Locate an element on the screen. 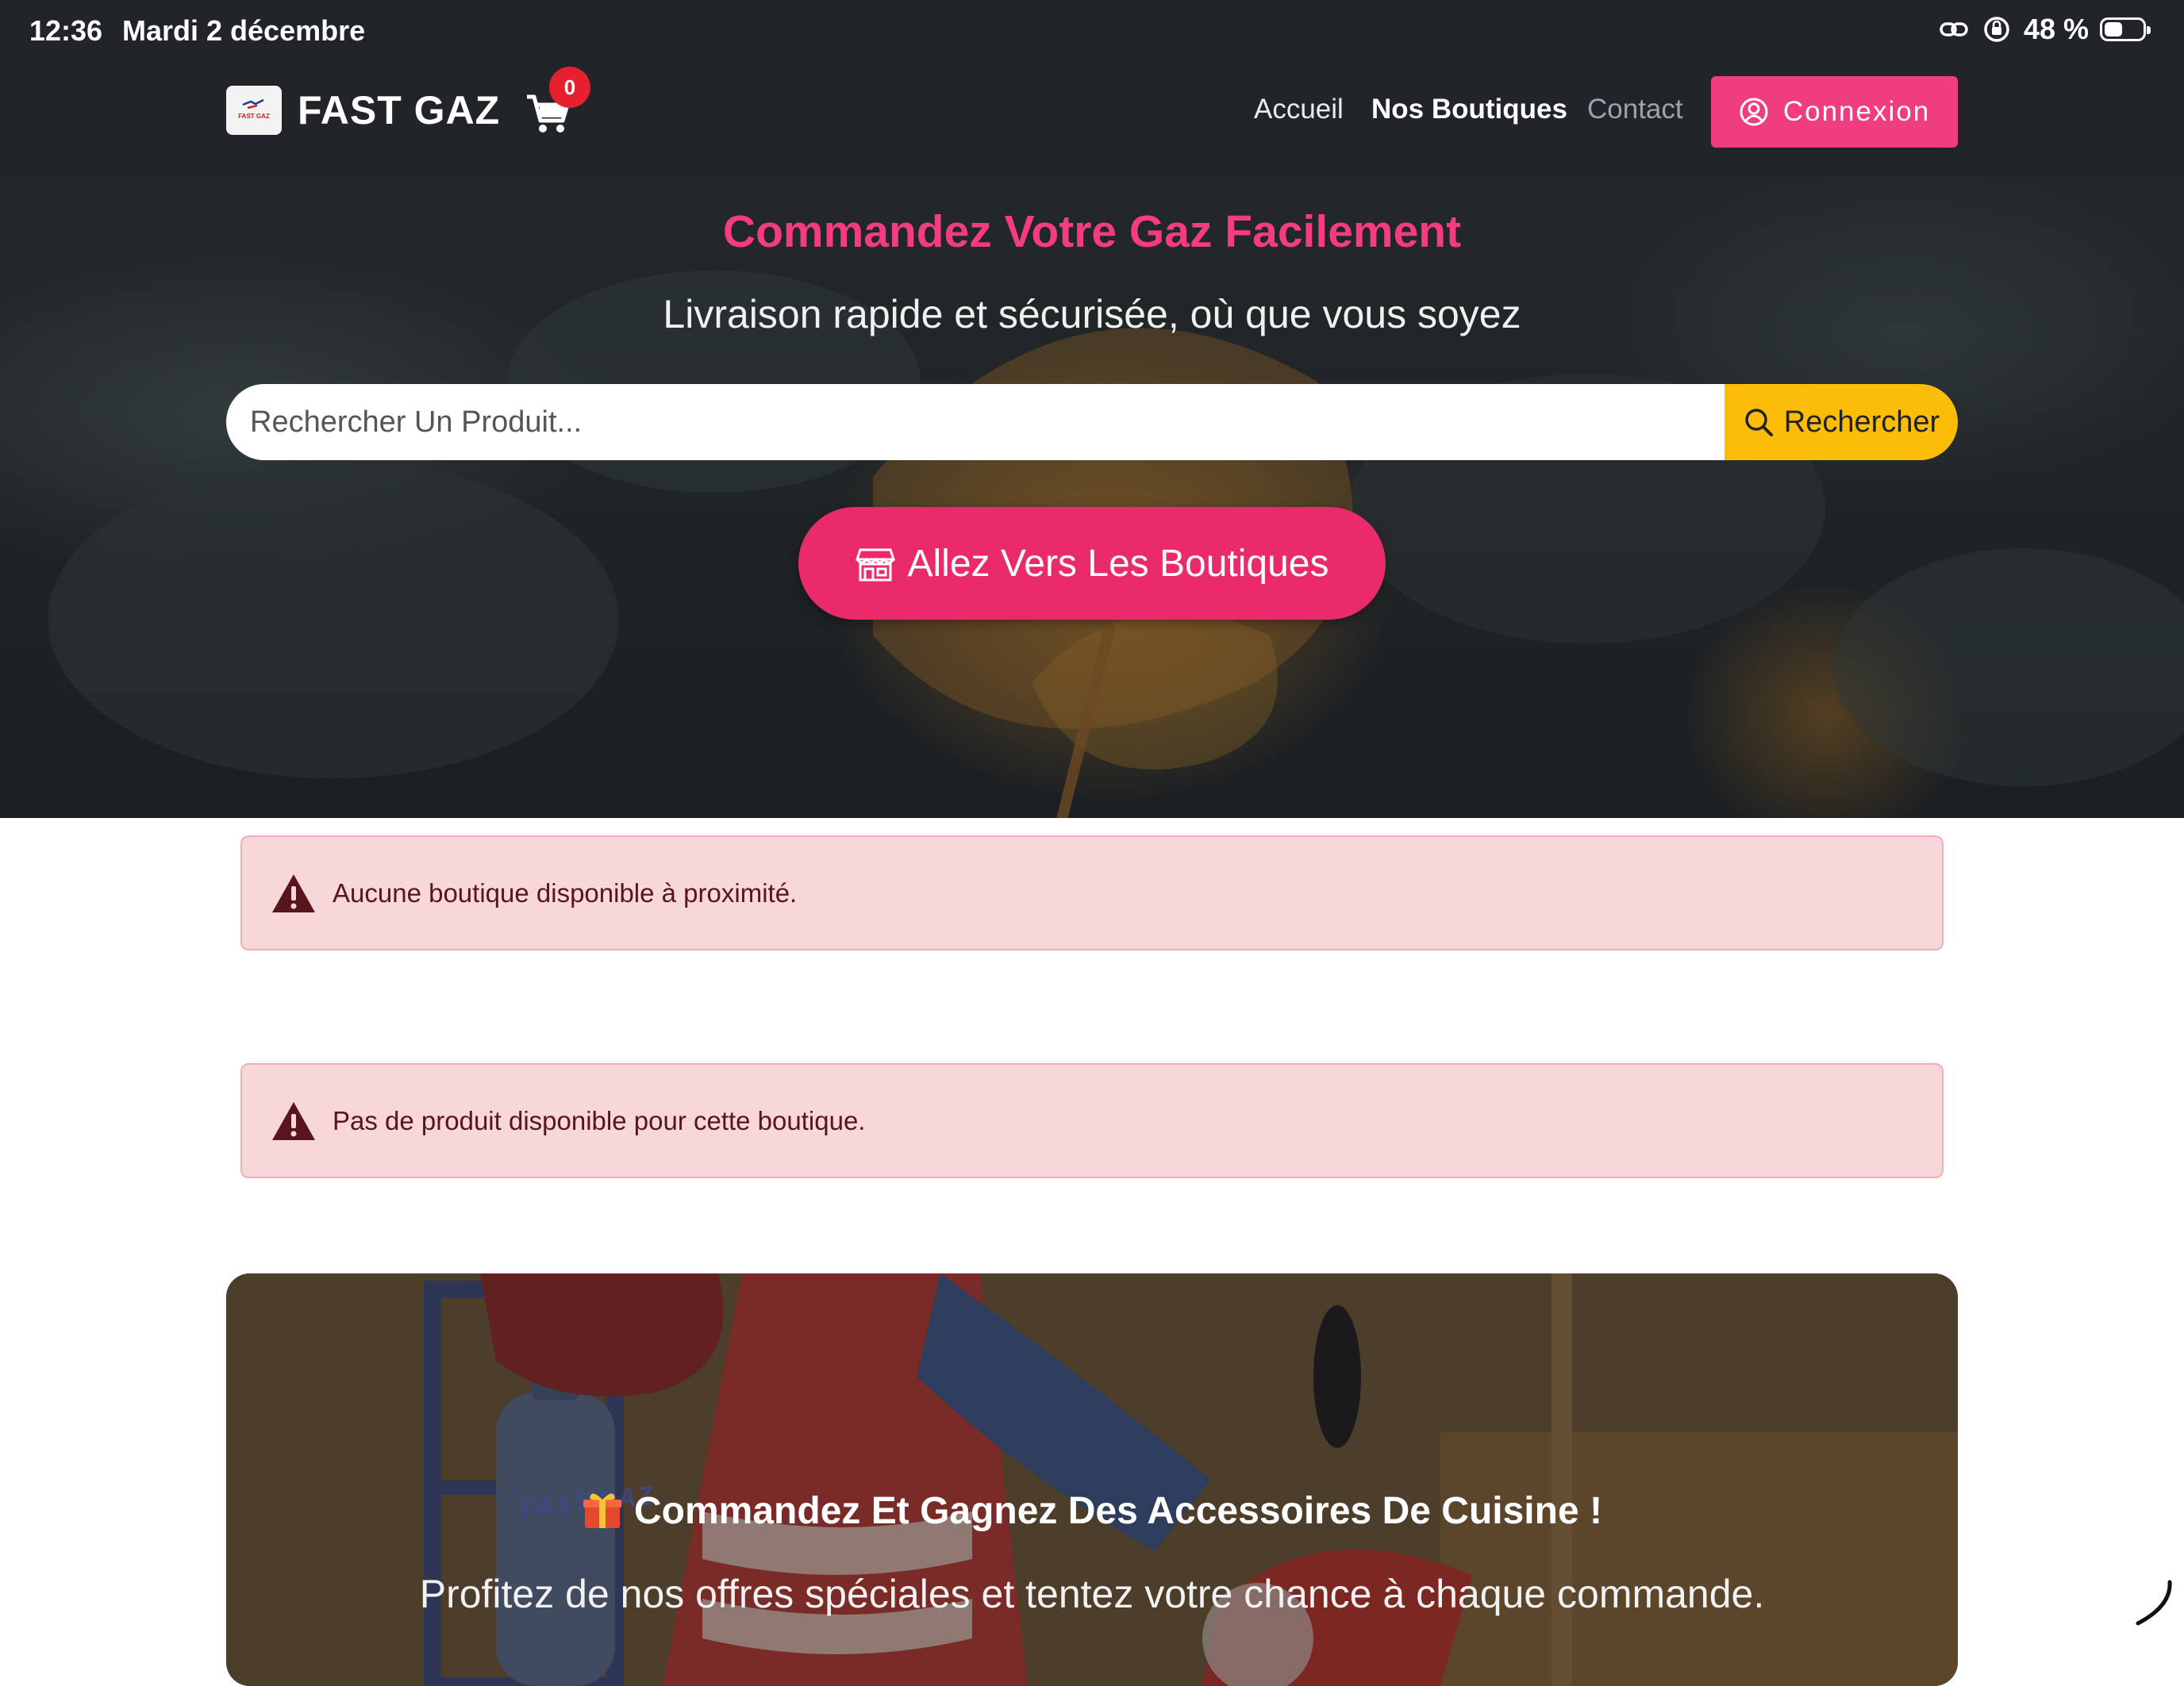 The height and width of the screenshot is (1686, 2184). search-button-label: Rechercher is located at coordinates (1861, 422).